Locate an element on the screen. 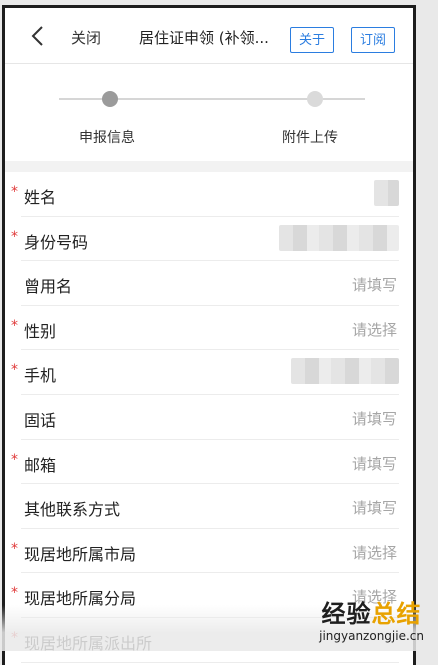 Image resolution: width=438 pixels, height=665 pixels. form-row-other-contact: 其他联系方式 请填写 is located at coordinates (210, 506).